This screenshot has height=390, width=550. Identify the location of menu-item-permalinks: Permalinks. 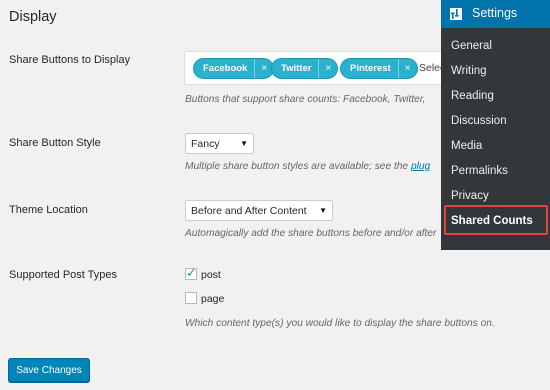
(479, 171).